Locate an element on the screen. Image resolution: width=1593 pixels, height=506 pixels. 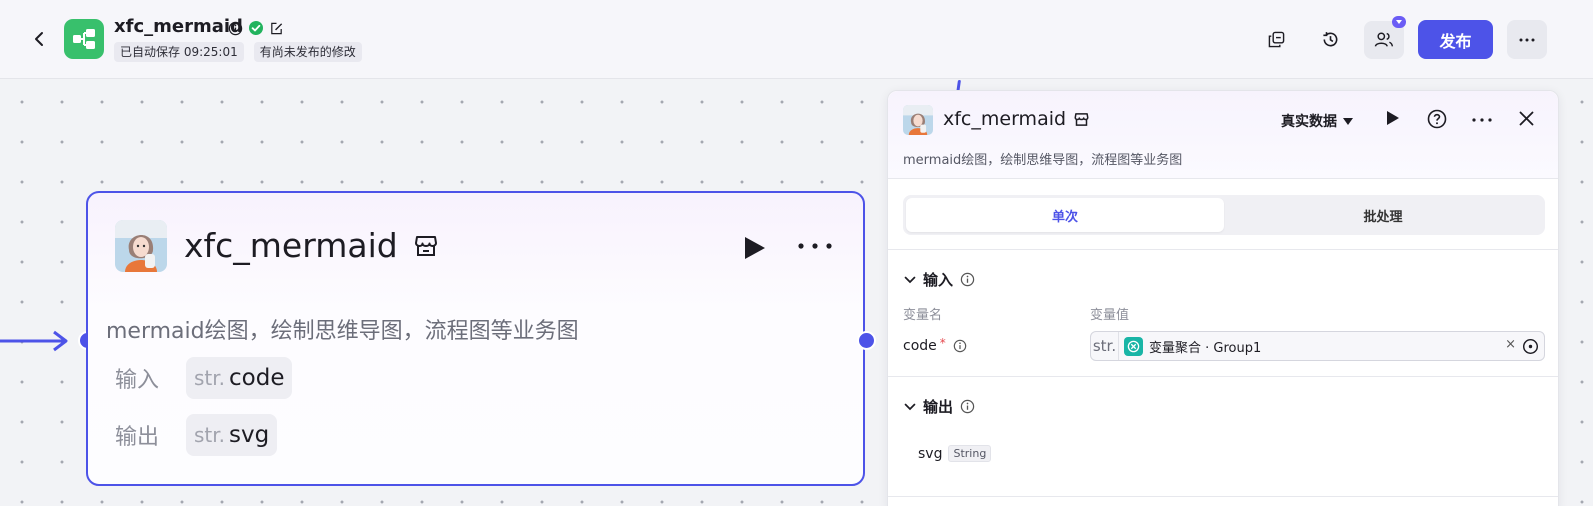
var-type-label: str. is located at coordinates (1105, 346).